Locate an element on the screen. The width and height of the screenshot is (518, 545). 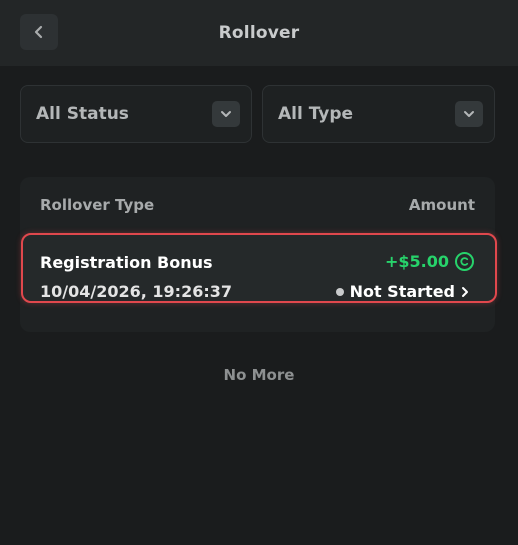
back-button is located at coordinates (39, 32).